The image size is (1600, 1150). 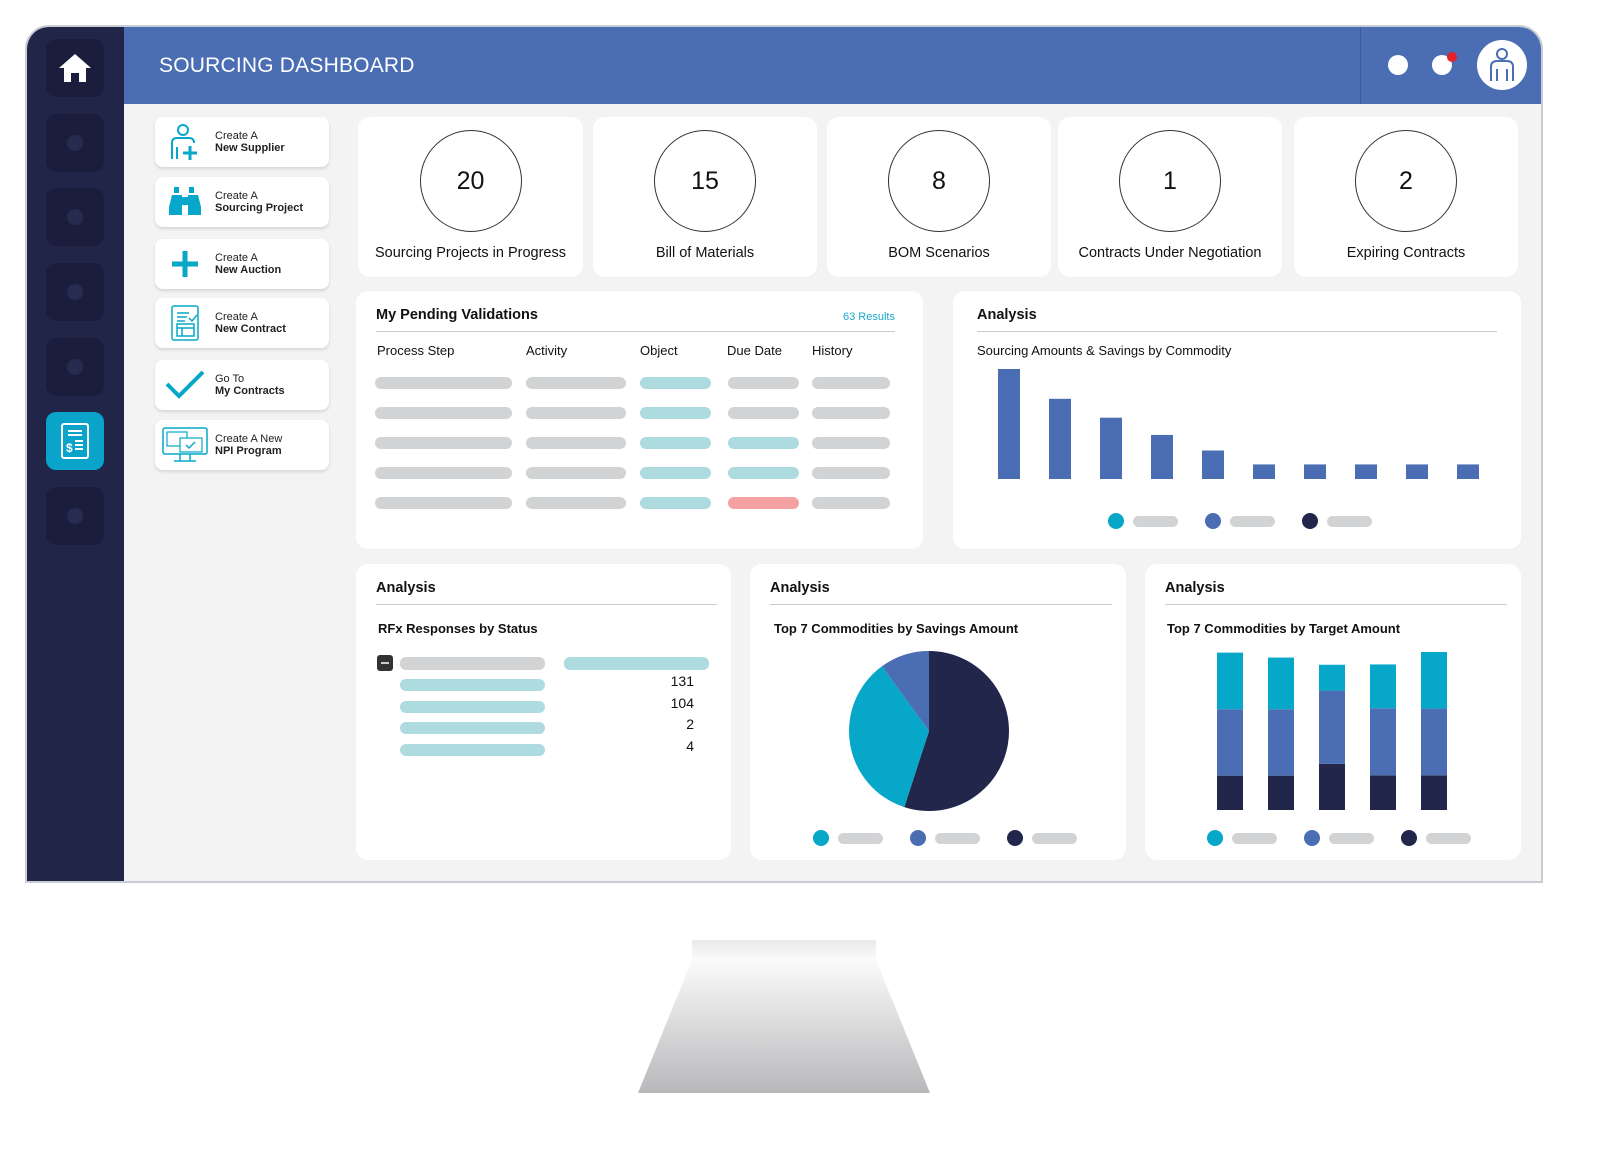 What do you see at coordinates (939, 253) in the screenshot?
I see `kpi-label: BOM Scenarios` at bounding box center [939, 253].